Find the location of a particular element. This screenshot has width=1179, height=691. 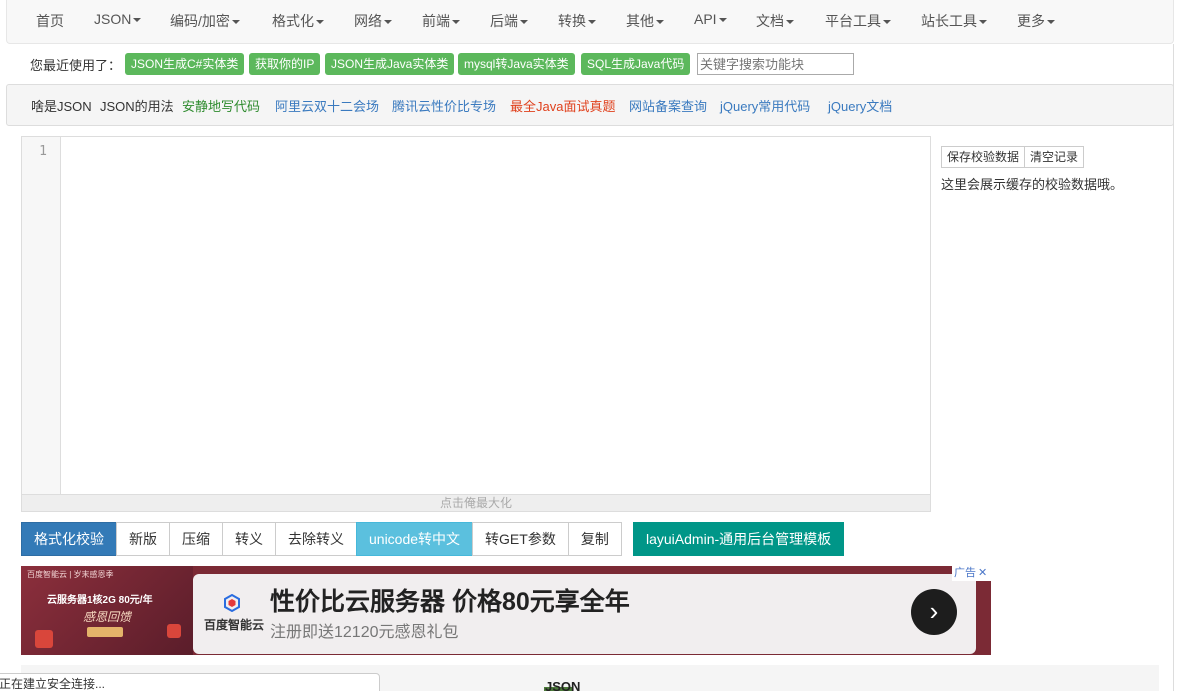

nav-item-label: 平台工具 is located at coordinates (853, 21).